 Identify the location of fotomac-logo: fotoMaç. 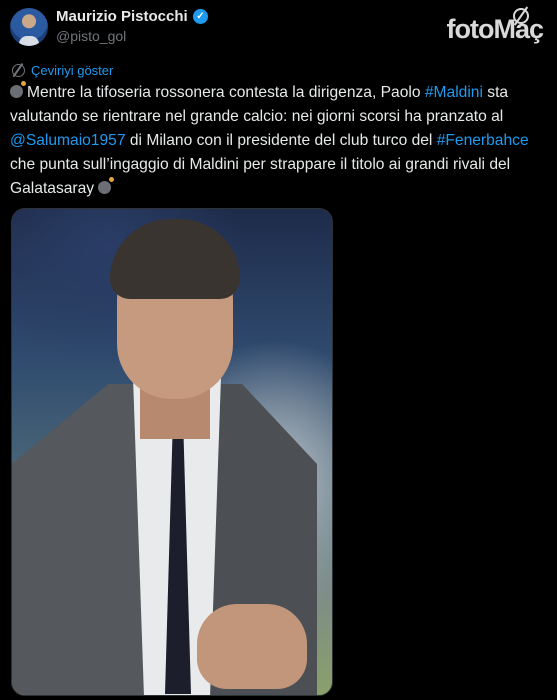
(495, 27).